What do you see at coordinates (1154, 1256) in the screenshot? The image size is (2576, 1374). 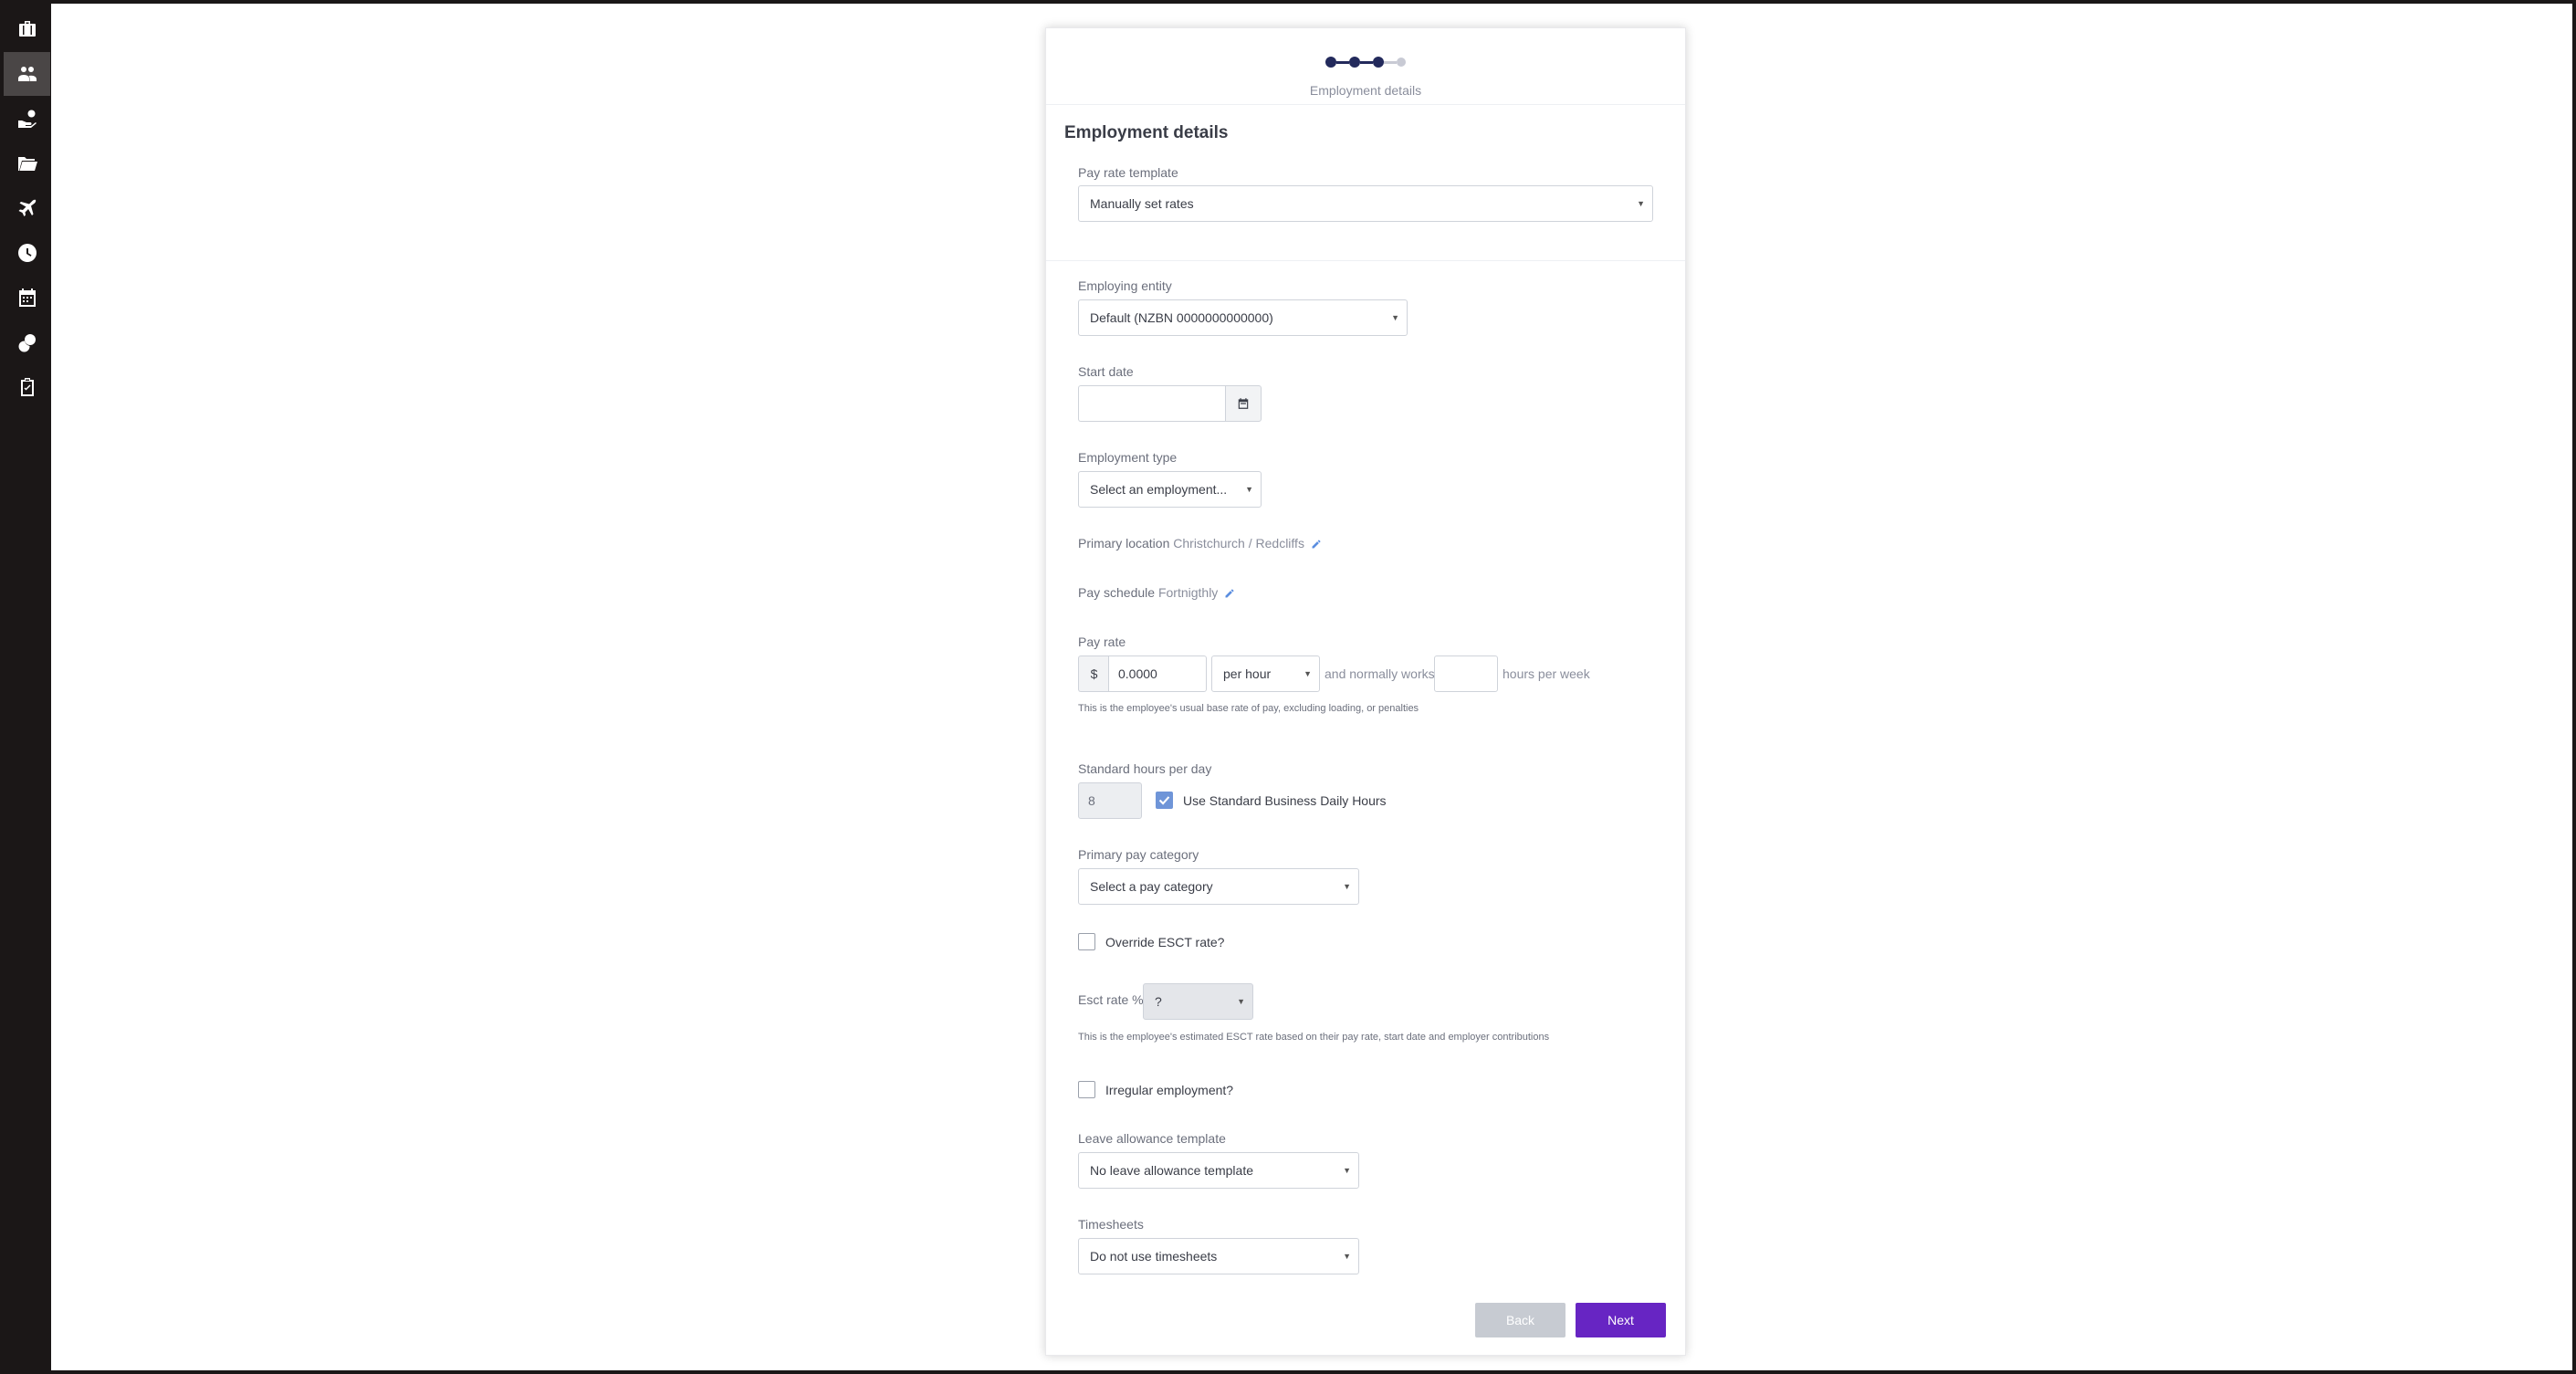 I see `timesheets-value: Do not use timesheets` at bounding box center [1154, 1256].